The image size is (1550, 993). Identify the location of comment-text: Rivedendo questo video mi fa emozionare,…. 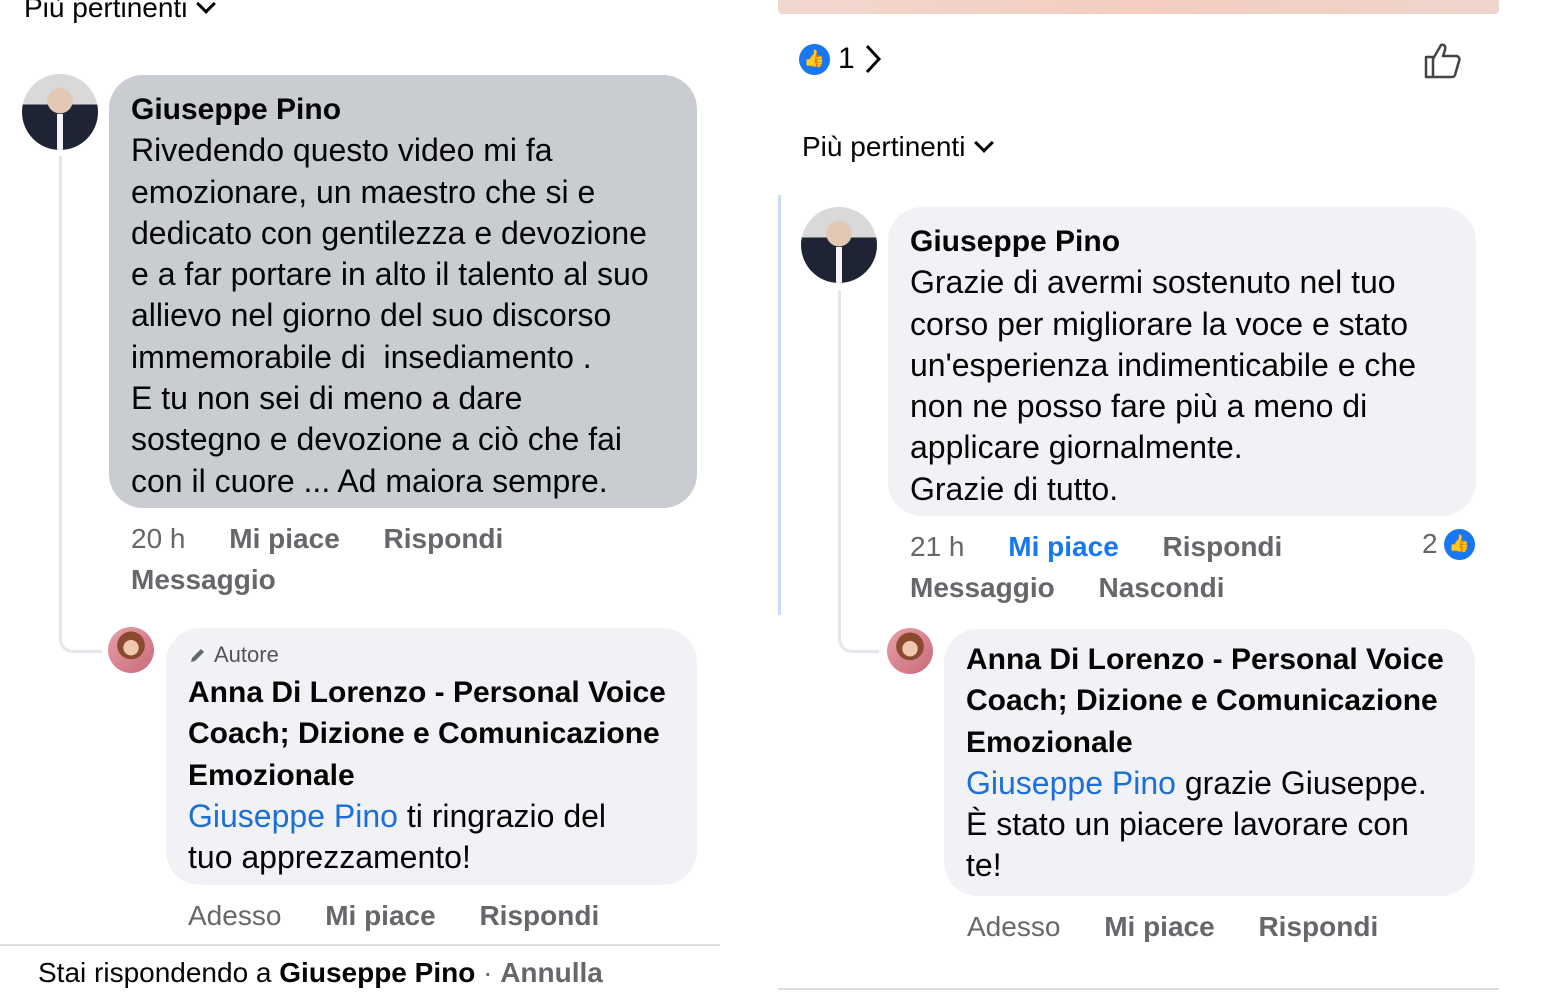
(403, 316).